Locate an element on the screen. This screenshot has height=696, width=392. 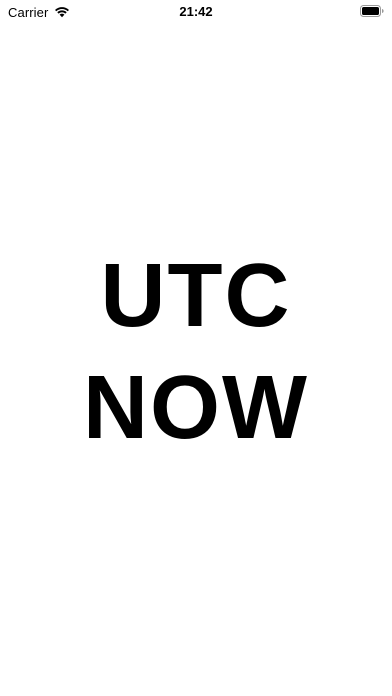
status-bar: Carrier 21:42 is located at coordinates (196, 12).